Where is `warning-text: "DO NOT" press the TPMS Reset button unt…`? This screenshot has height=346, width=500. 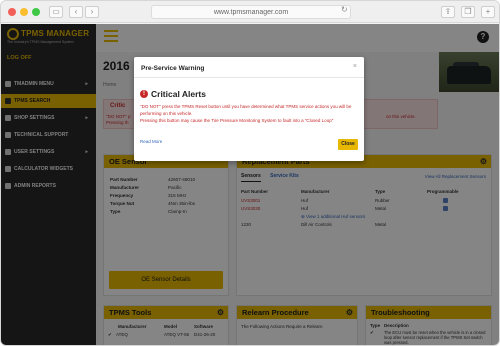
warning-text: "DO NOT" press the TPMS Reset button unt… is located at coordinates (246, 110).